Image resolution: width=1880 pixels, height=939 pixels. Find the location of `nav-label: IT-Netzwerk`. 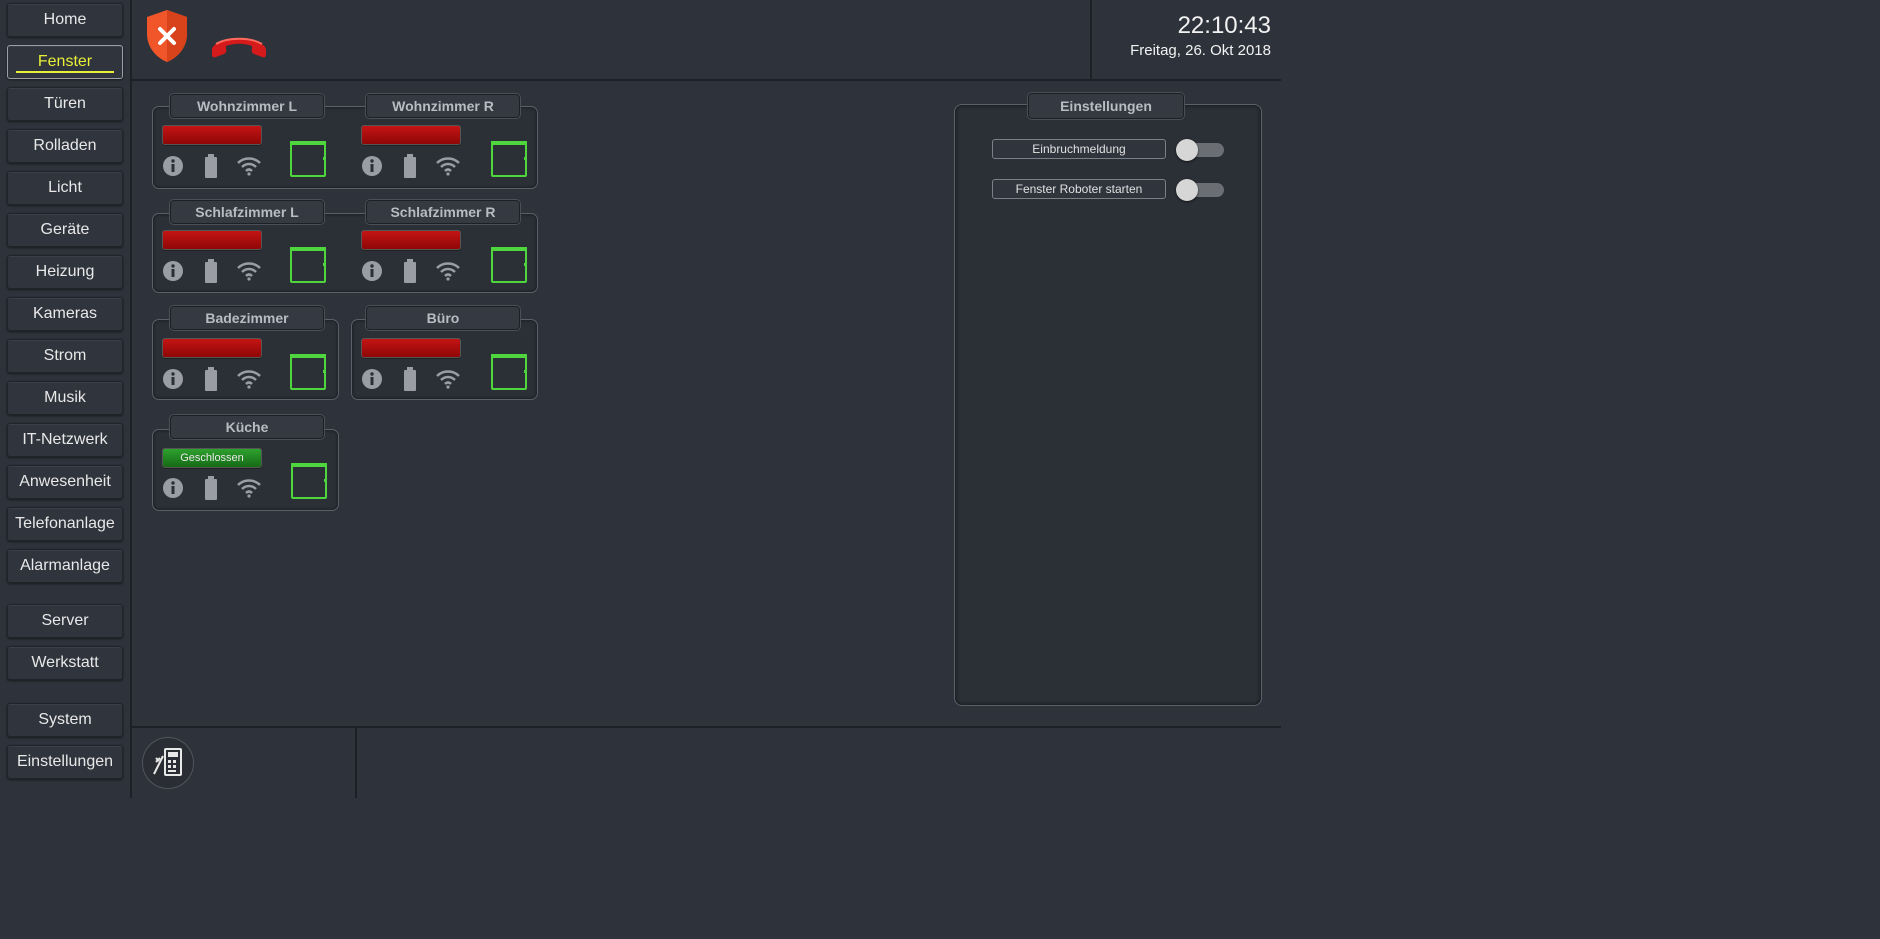

nav-label: IT-Netzwerk is located at coordinates (65, 439).